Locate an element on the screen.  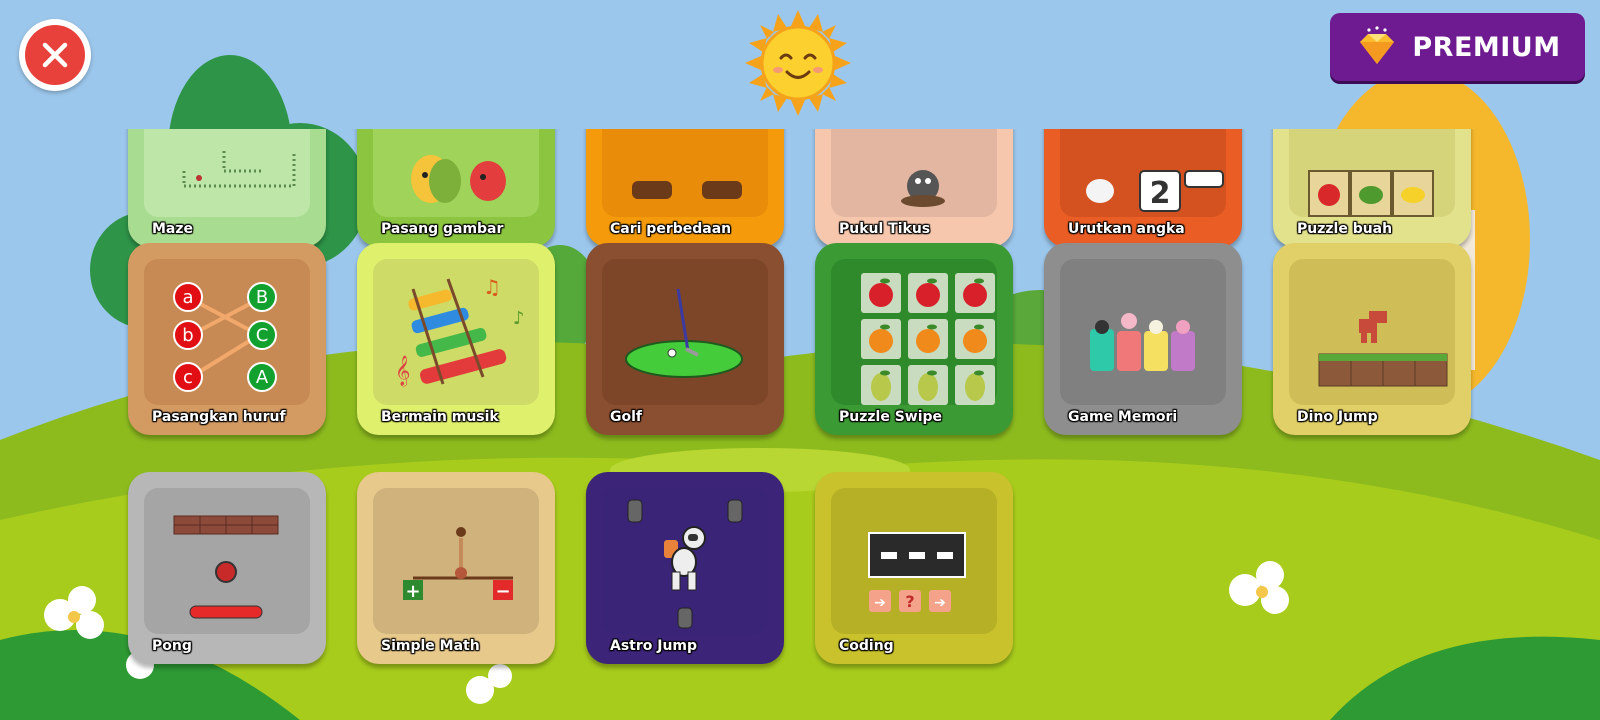
game-label: Golf is located at coordinates (626, 417).